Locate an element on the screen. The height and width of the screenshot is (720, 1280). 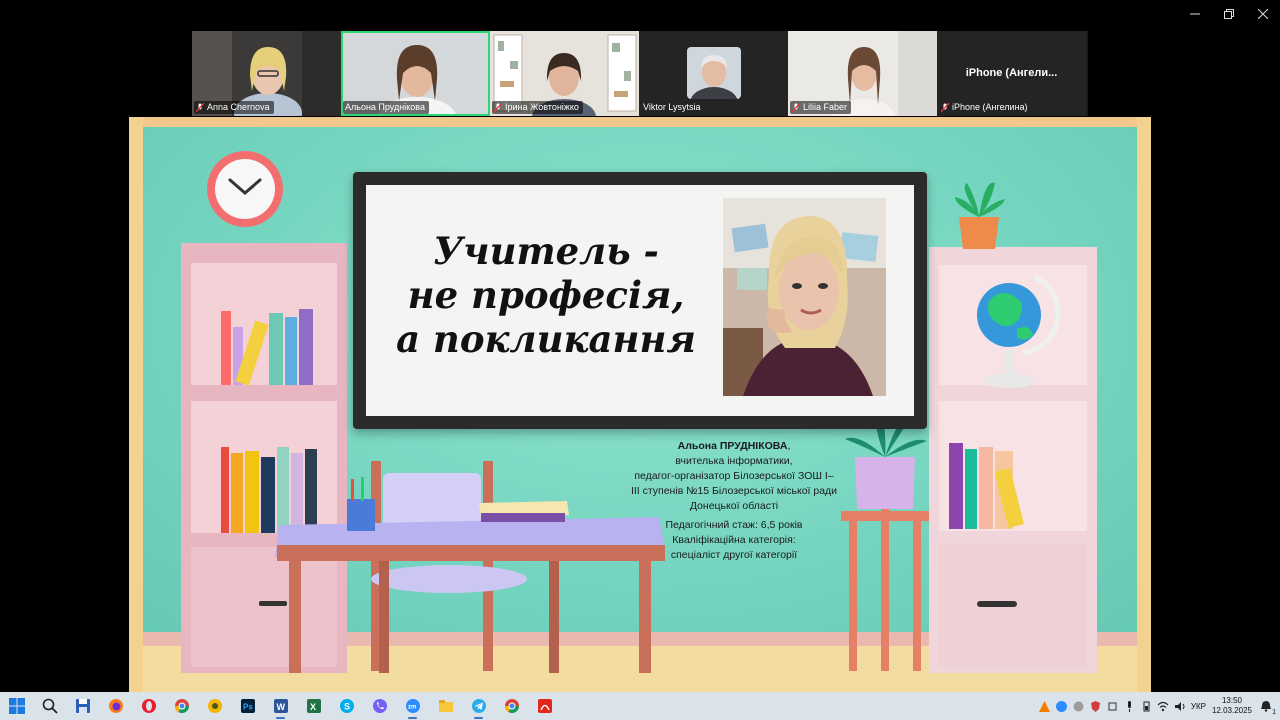
tray-microphone is located at coordinates (1129, 706).